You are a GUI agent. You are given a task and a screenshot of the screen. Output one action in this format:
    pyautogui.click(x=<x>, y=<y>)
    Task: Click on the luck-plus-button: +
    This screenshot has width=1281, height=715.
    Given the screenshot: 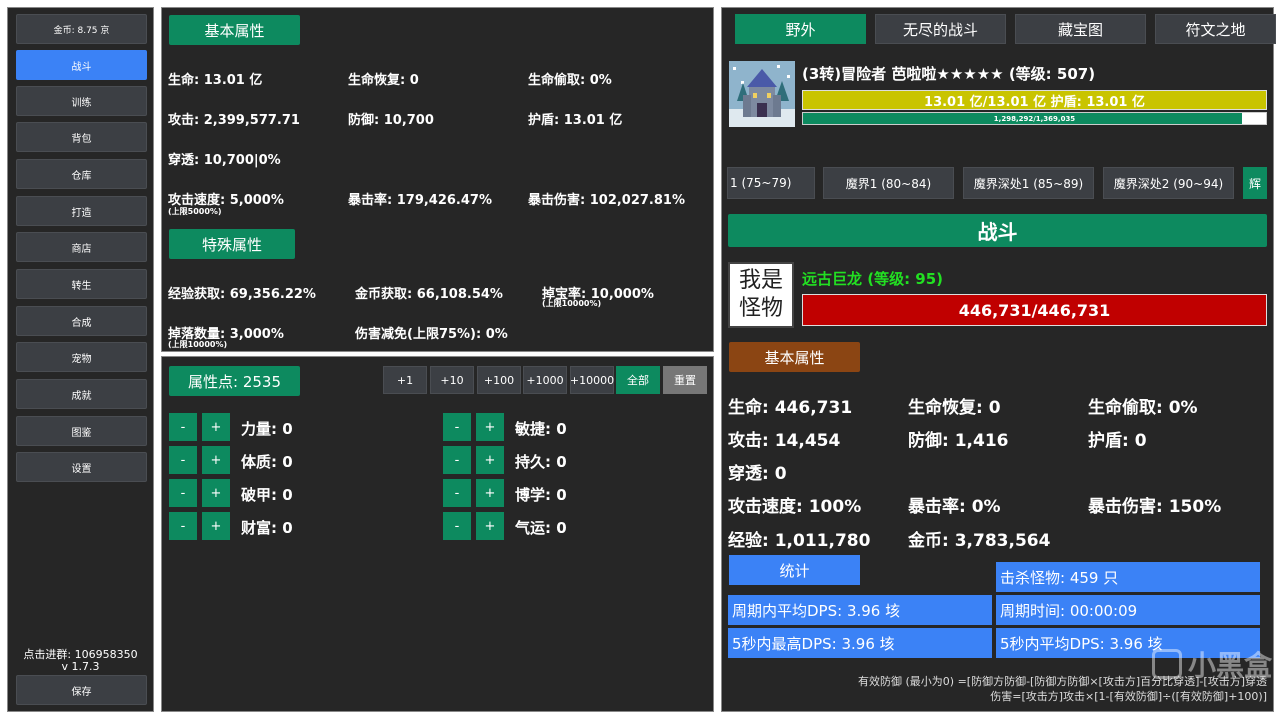 What is the action you would take?
    pyautogui.click(x=490, y=526)
    